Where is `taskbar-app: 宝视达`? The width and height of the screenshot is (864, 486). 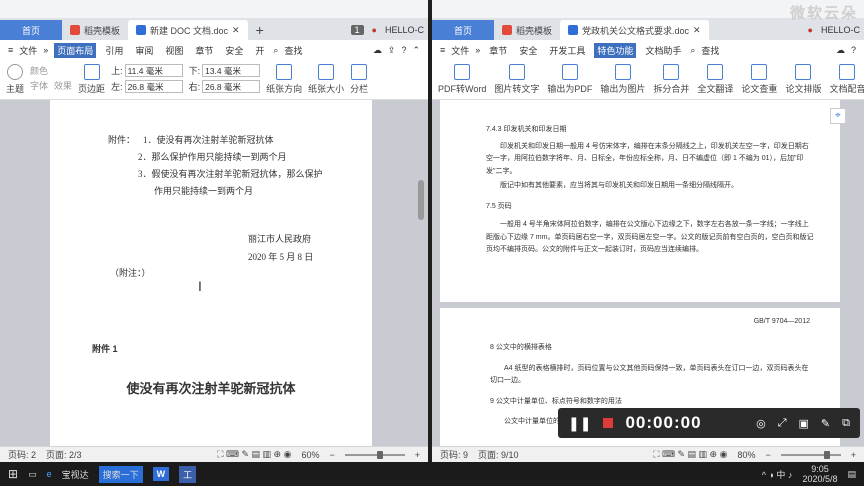
taskbar-app: 宝视达 is located at coordinates (75, 474).